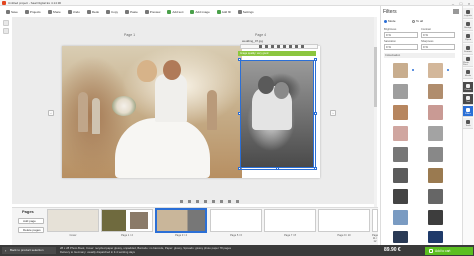 Image resolution: width=474 pixels, height=256 pixels. Describe the element at coordinates (375, 112) in the screenshot. I see `vertical-scrollbar` at that location.